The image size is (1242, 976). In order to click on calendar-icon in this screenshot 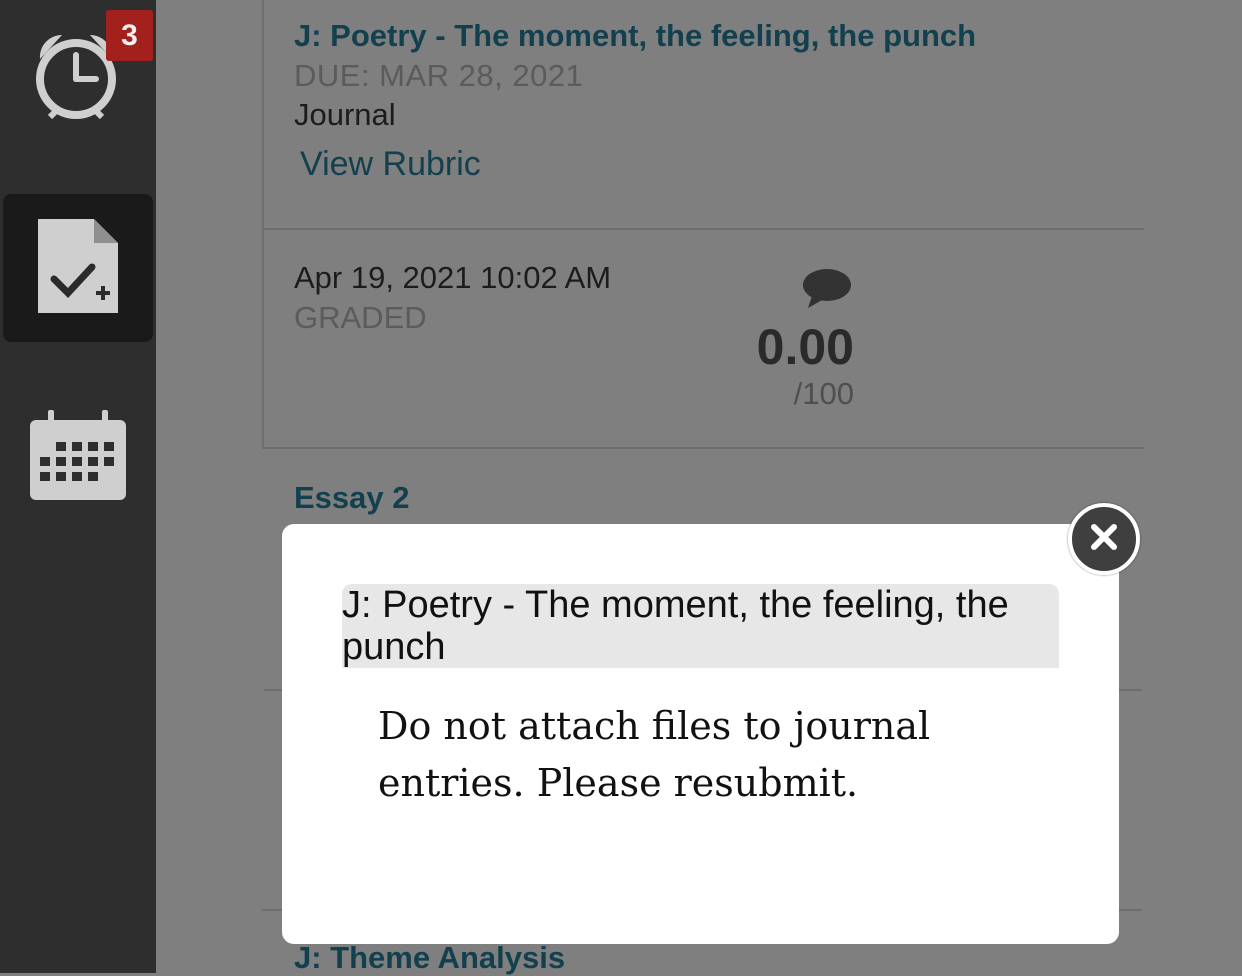, I will do `click(78, 458)`.